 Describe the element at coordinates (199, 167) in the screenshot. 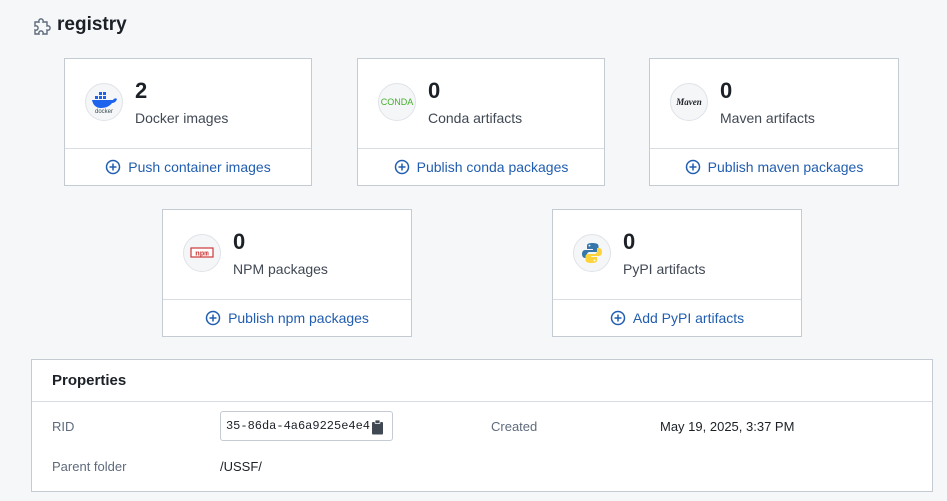

I see `push-container-images-label: Push container images` at that location.